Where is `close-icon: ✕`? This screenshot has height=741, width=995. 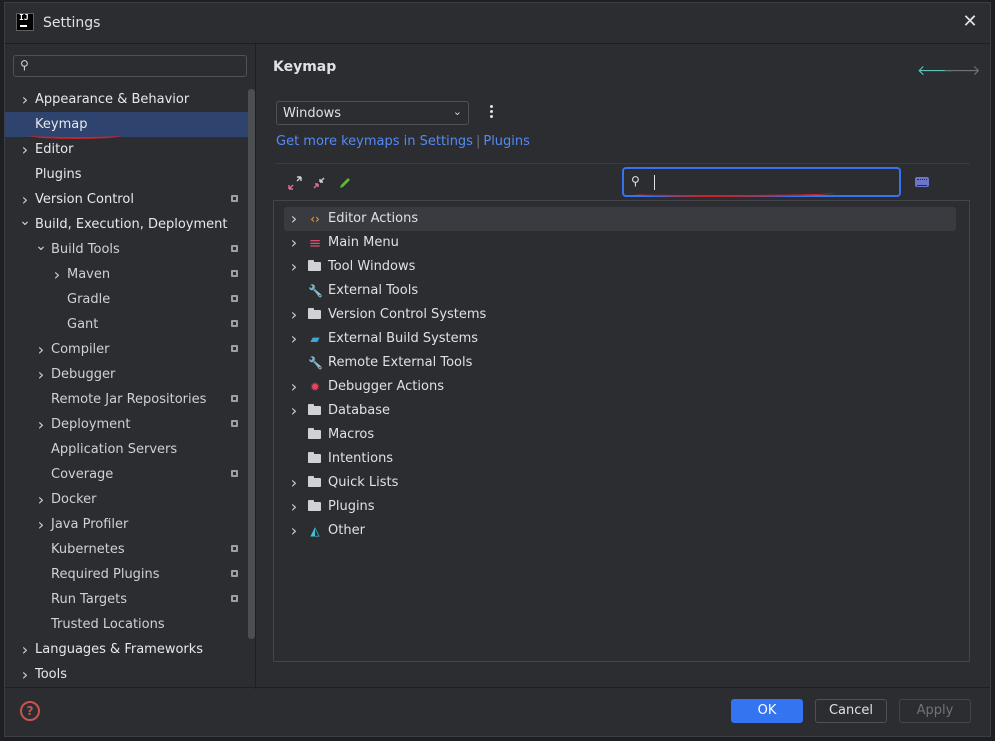
close-icon: ✕ is located at coordinates (970, 22).